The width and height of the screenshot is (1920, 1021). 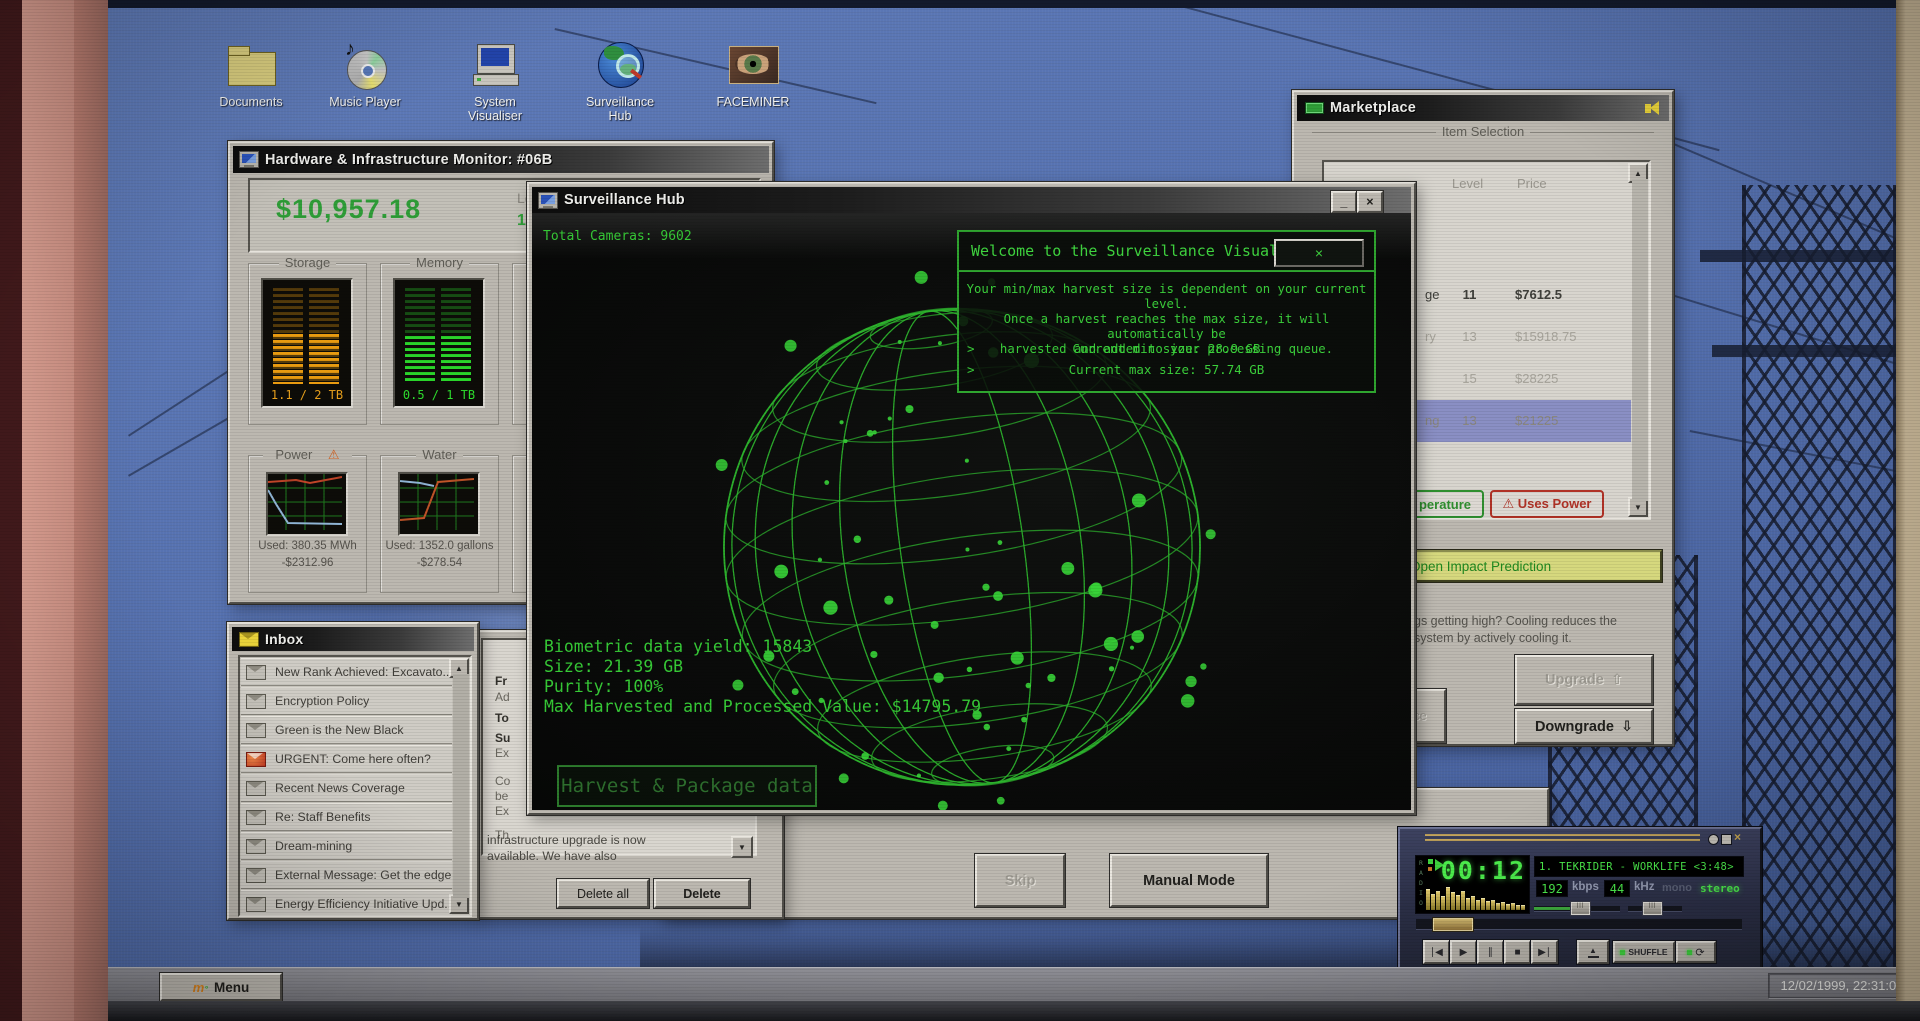 I want to click on seek-bar, so click(x=1579, y=924).